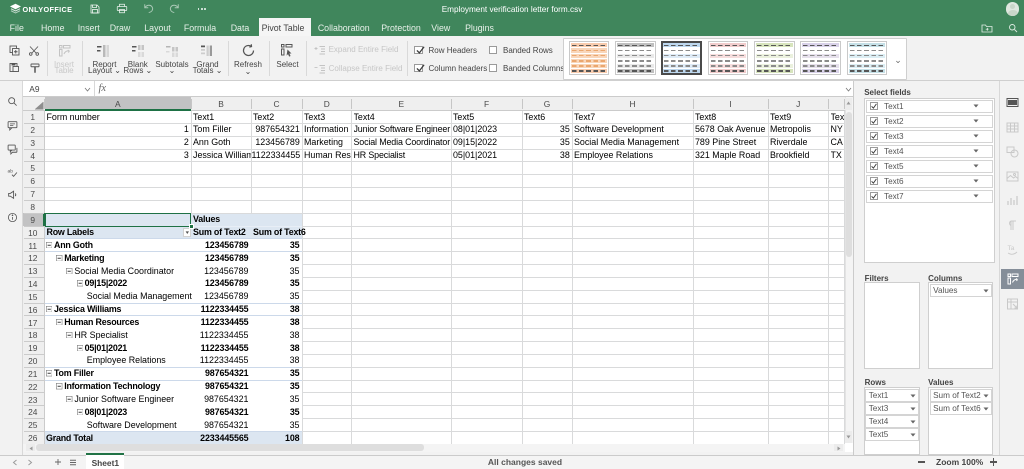  What do you see at coordinates (1010, 248) in the screenshot?
I see `svg-text: Ta` at bounding box center [1010, 248].